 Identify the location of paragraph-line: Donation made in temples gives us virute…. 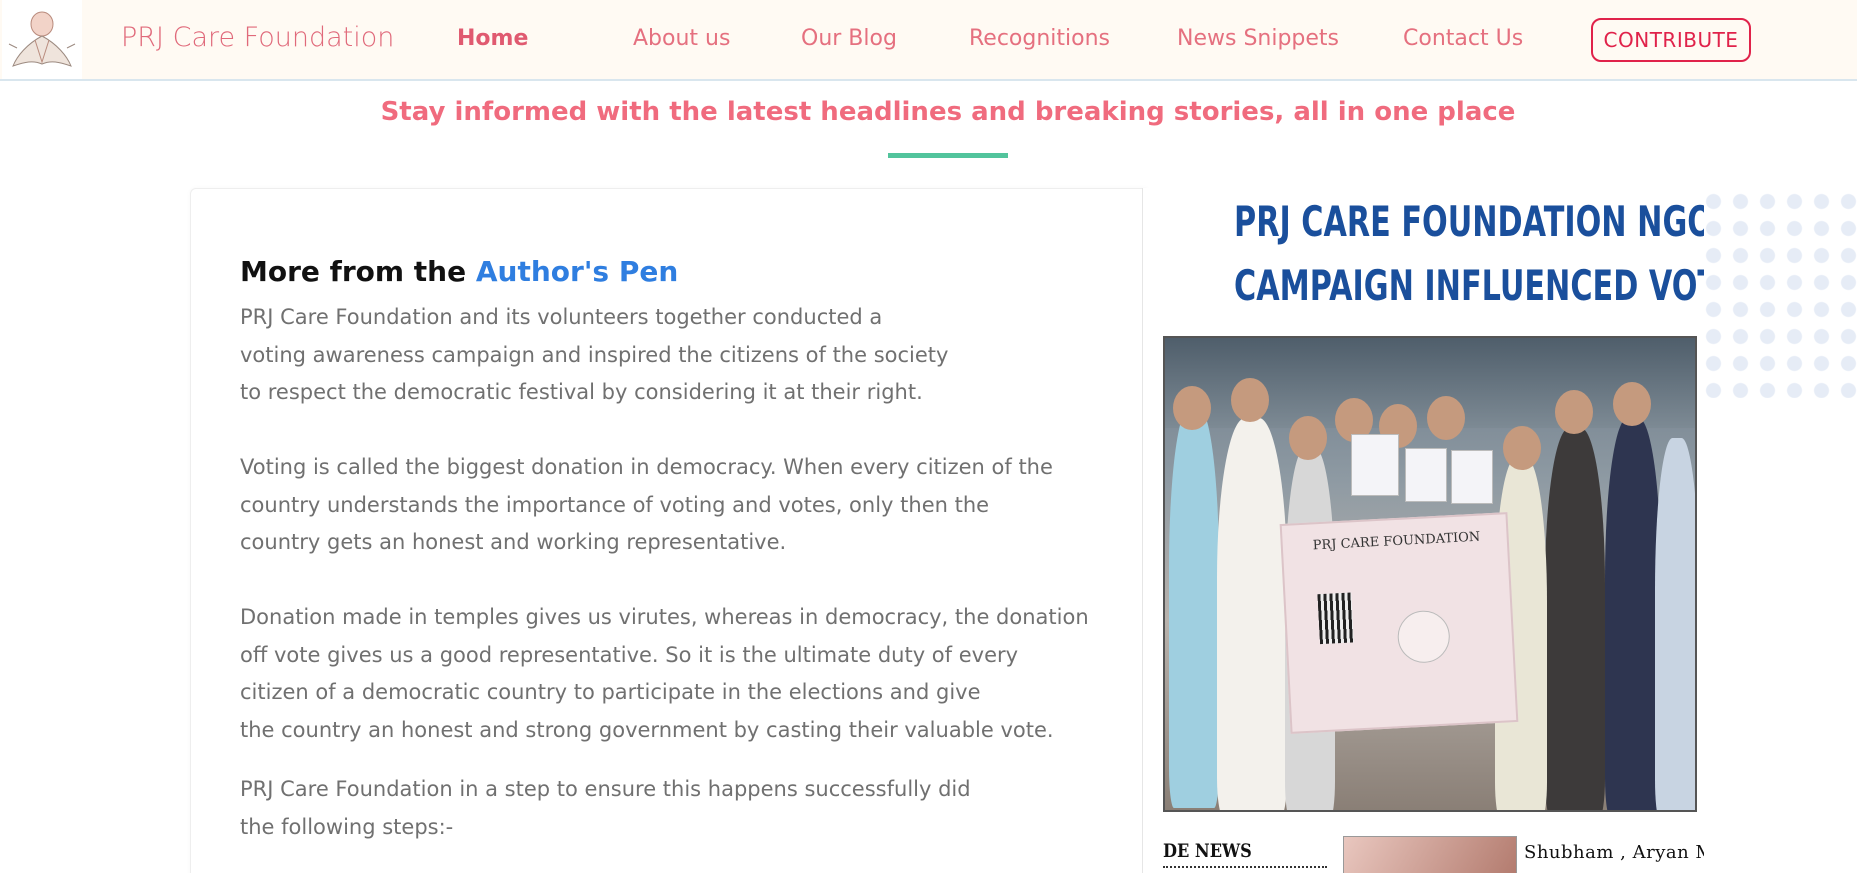
(664, 617).